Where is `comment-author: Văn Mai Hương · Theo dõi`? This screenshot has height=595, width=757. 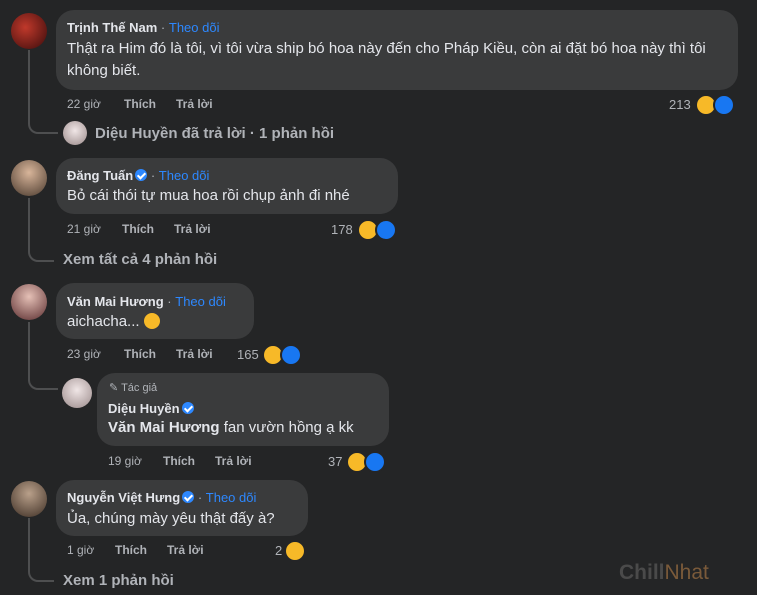 comment-author: Văn Mai Hương · Theo dõi is located at coordinates (146, 301).